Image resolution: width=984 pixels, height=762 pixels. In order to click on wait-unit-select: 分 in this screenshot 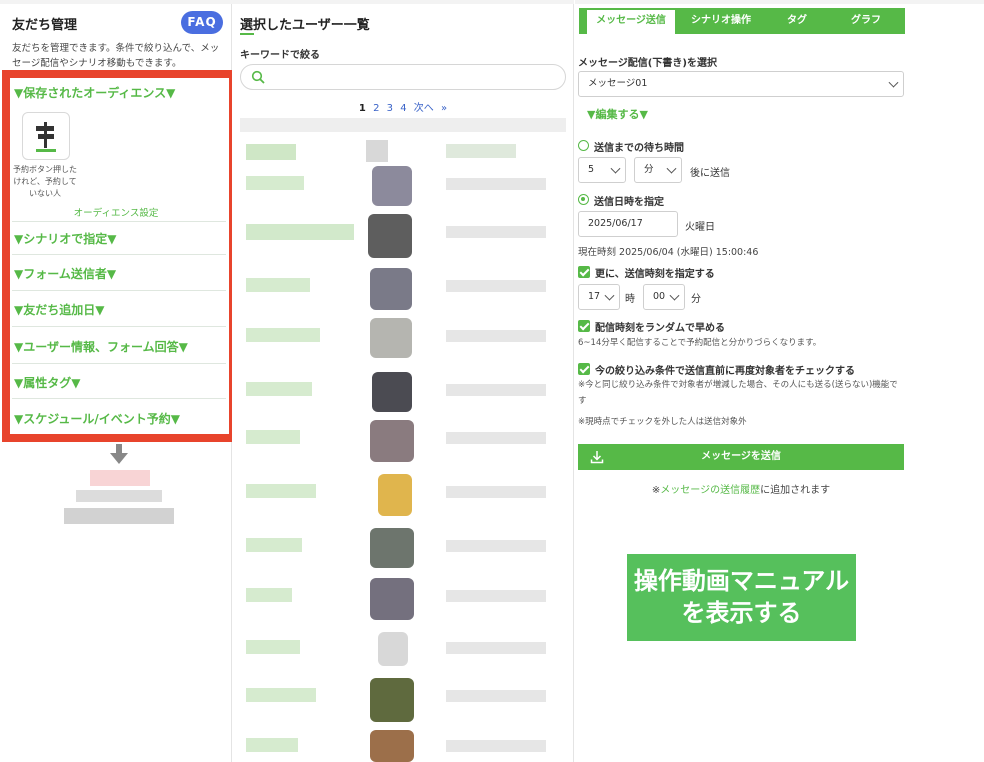, I will do `click(658, 170)`.